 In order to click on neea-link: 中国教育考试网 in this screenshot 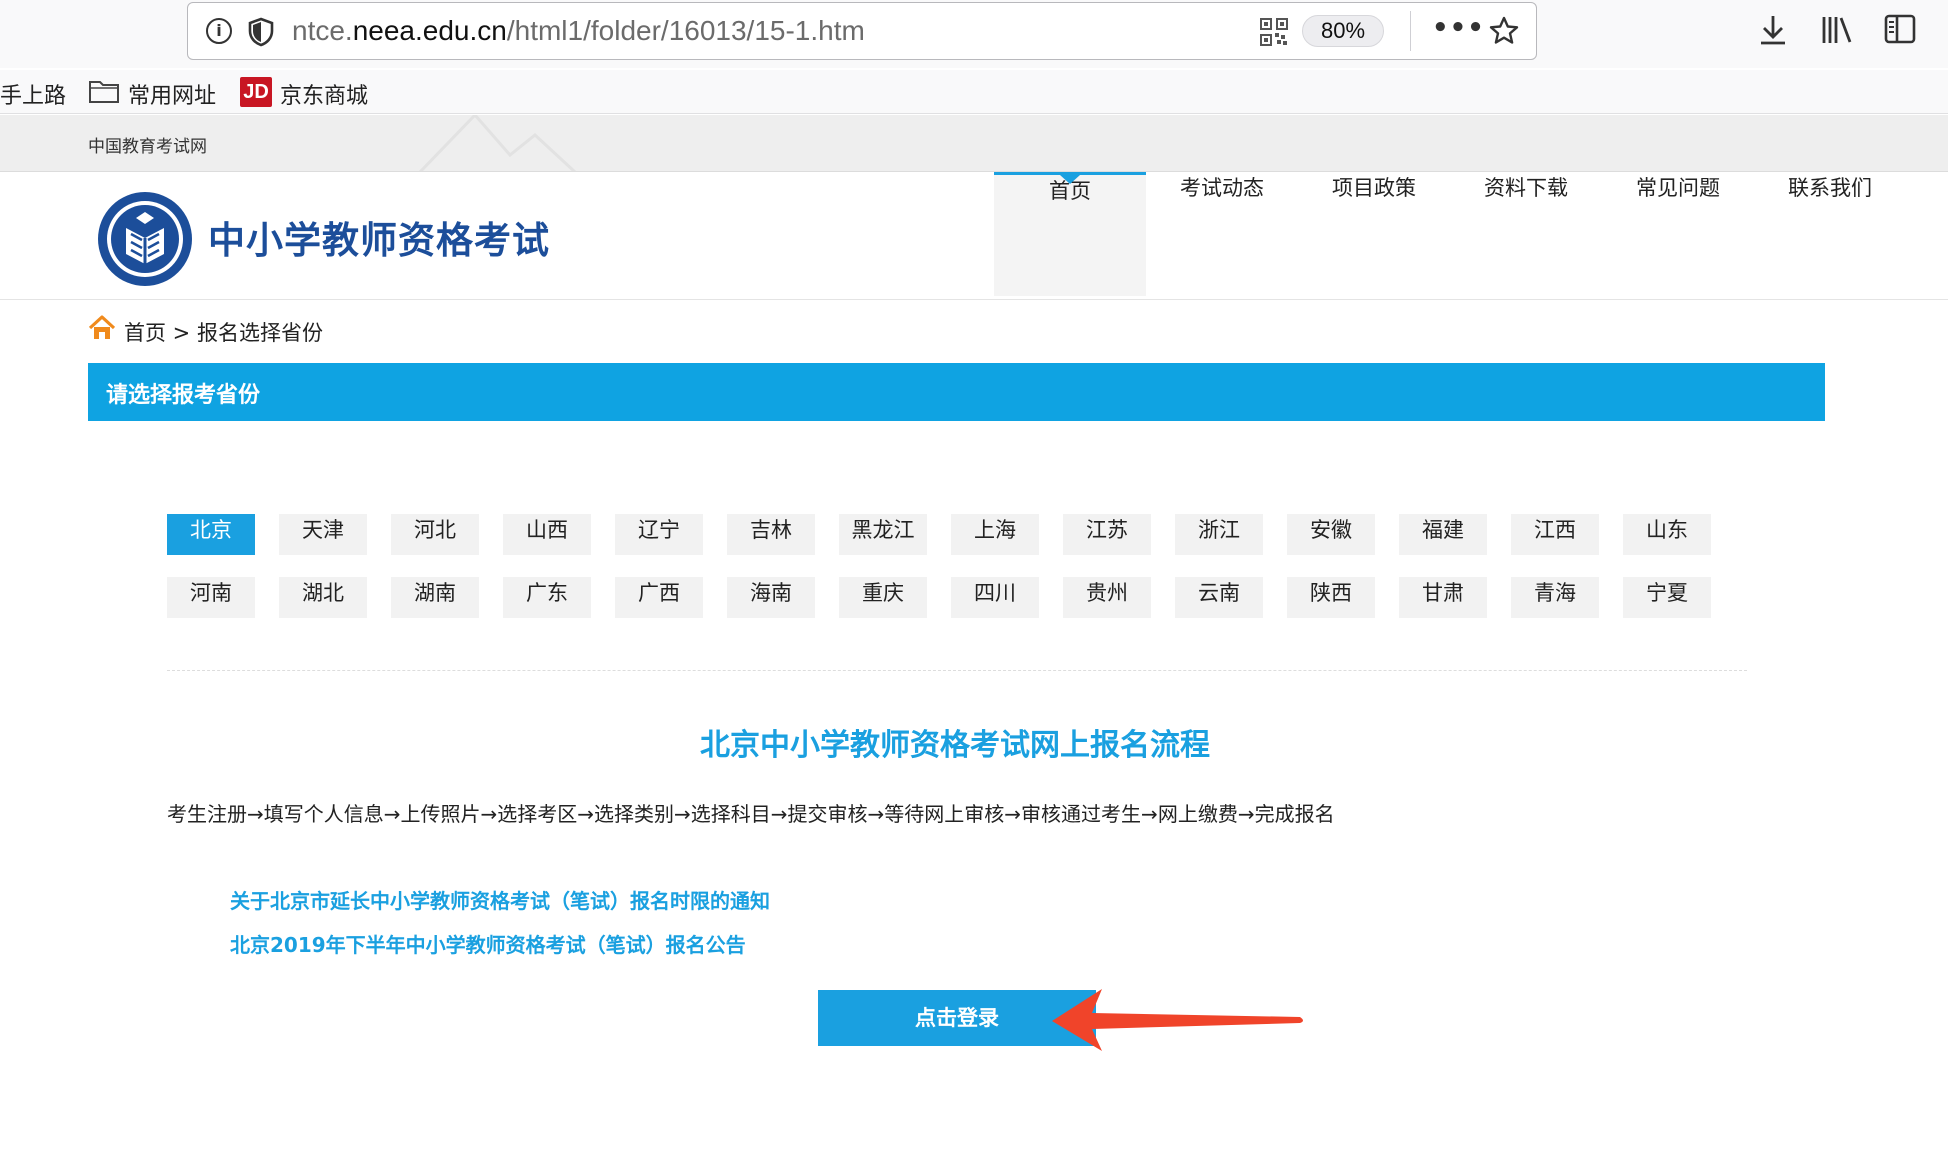, I will do `click(147, 144)`.